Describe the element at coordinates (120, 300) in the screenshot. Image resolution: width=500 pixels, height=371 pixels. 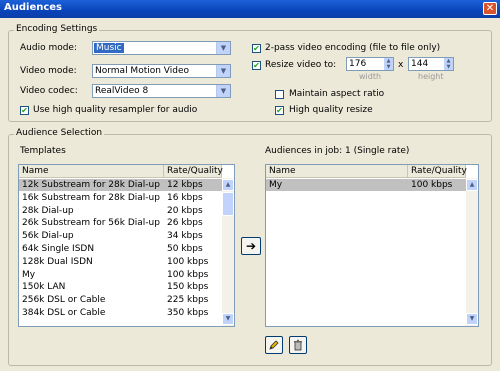
I see `list-item: 256k DSL or Cable 225 kbps` at that location.